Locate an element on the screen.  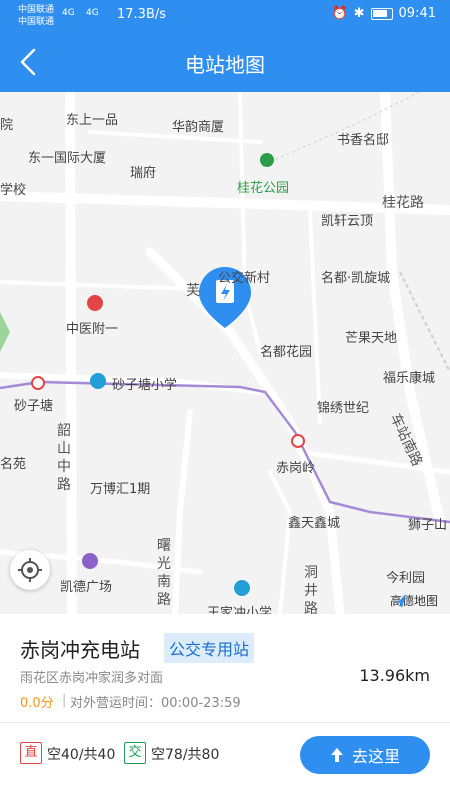
road-label: 韶山中路 is located at coordinates (64, 458).